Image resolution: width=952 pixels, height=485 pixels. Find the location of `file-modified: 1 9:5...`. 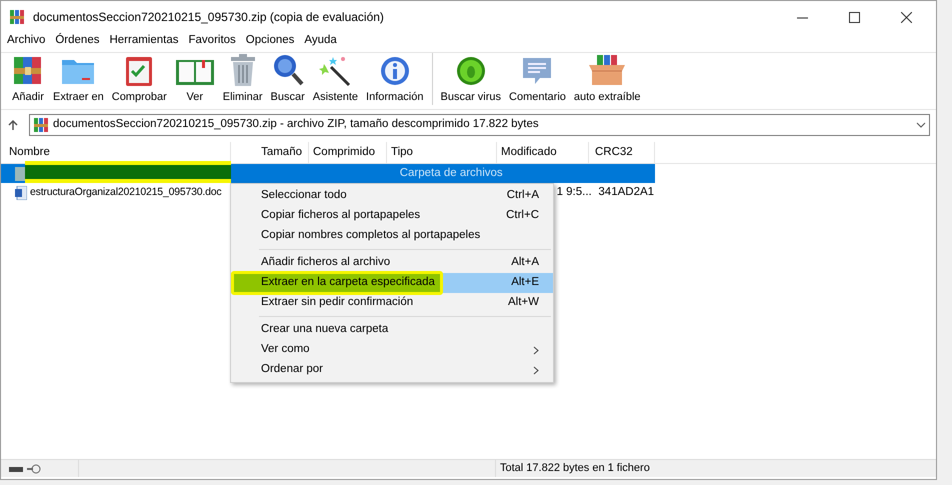

file-modified: 1 9:5... is located at coordinates (574, 192).